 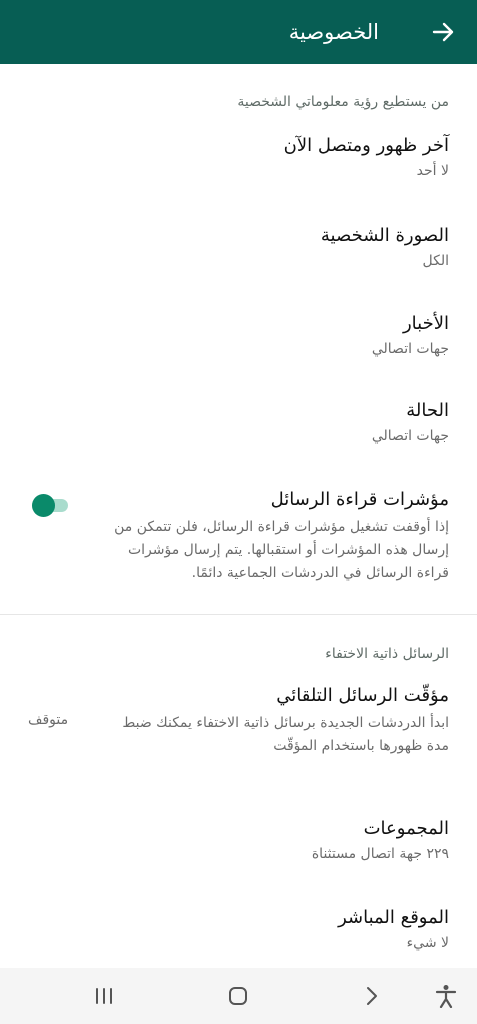 What do you see at coordinates (43, 505) in the screenshot?
I see `toggle-knob` at bounding box center [43, 505].